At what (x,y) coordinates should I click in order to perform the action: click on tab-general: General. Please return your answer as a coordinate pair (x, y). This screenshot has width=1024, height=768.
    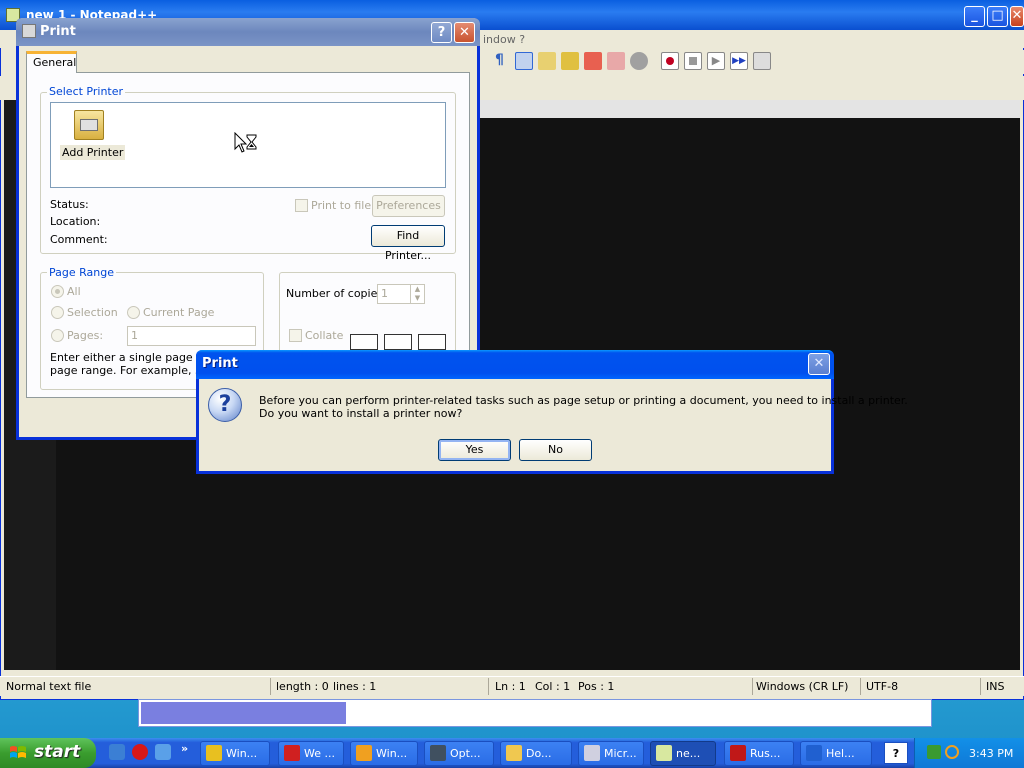
    Looking at the image, I should click on (51, 62).